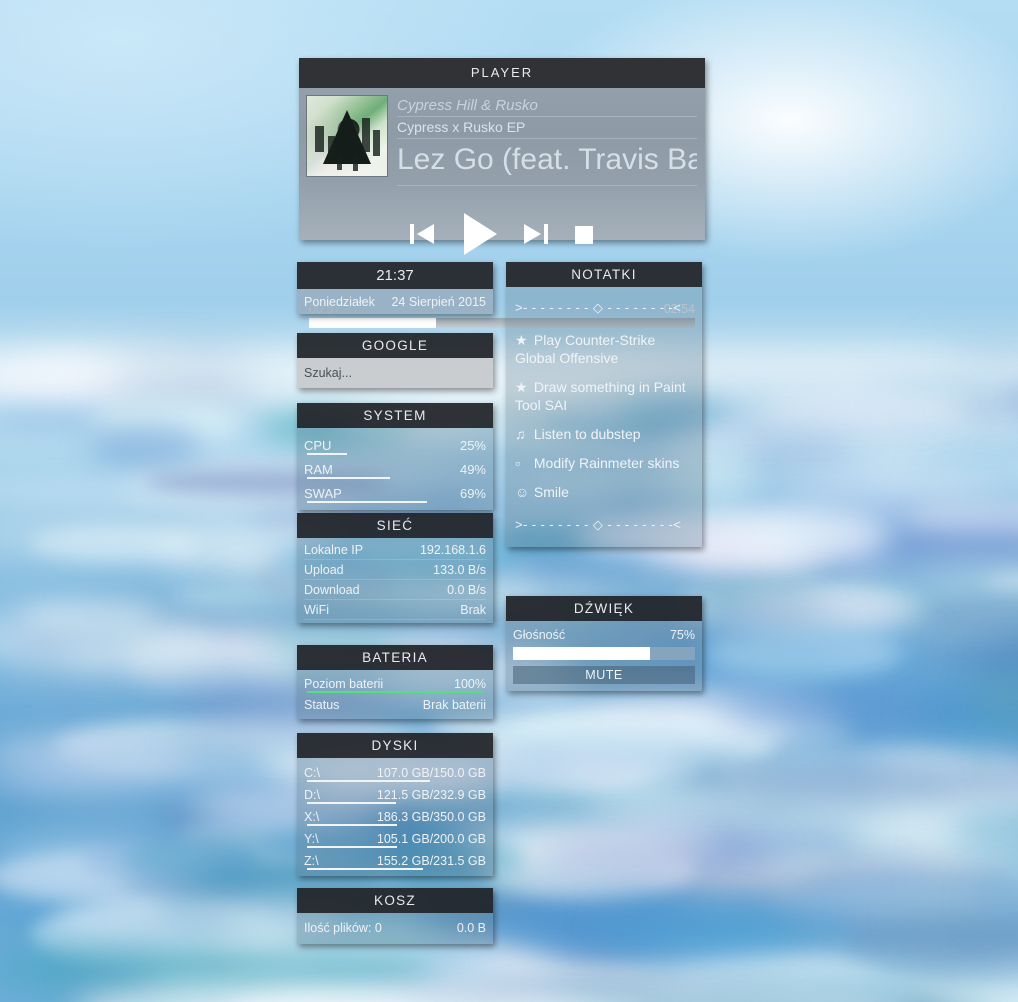 The width and height of the screenshot is (1018, 1002). What do you see at coordinates (316, 610) in the screenshot?
I see `network-label: WiFi` at bounding box center [316, 610].